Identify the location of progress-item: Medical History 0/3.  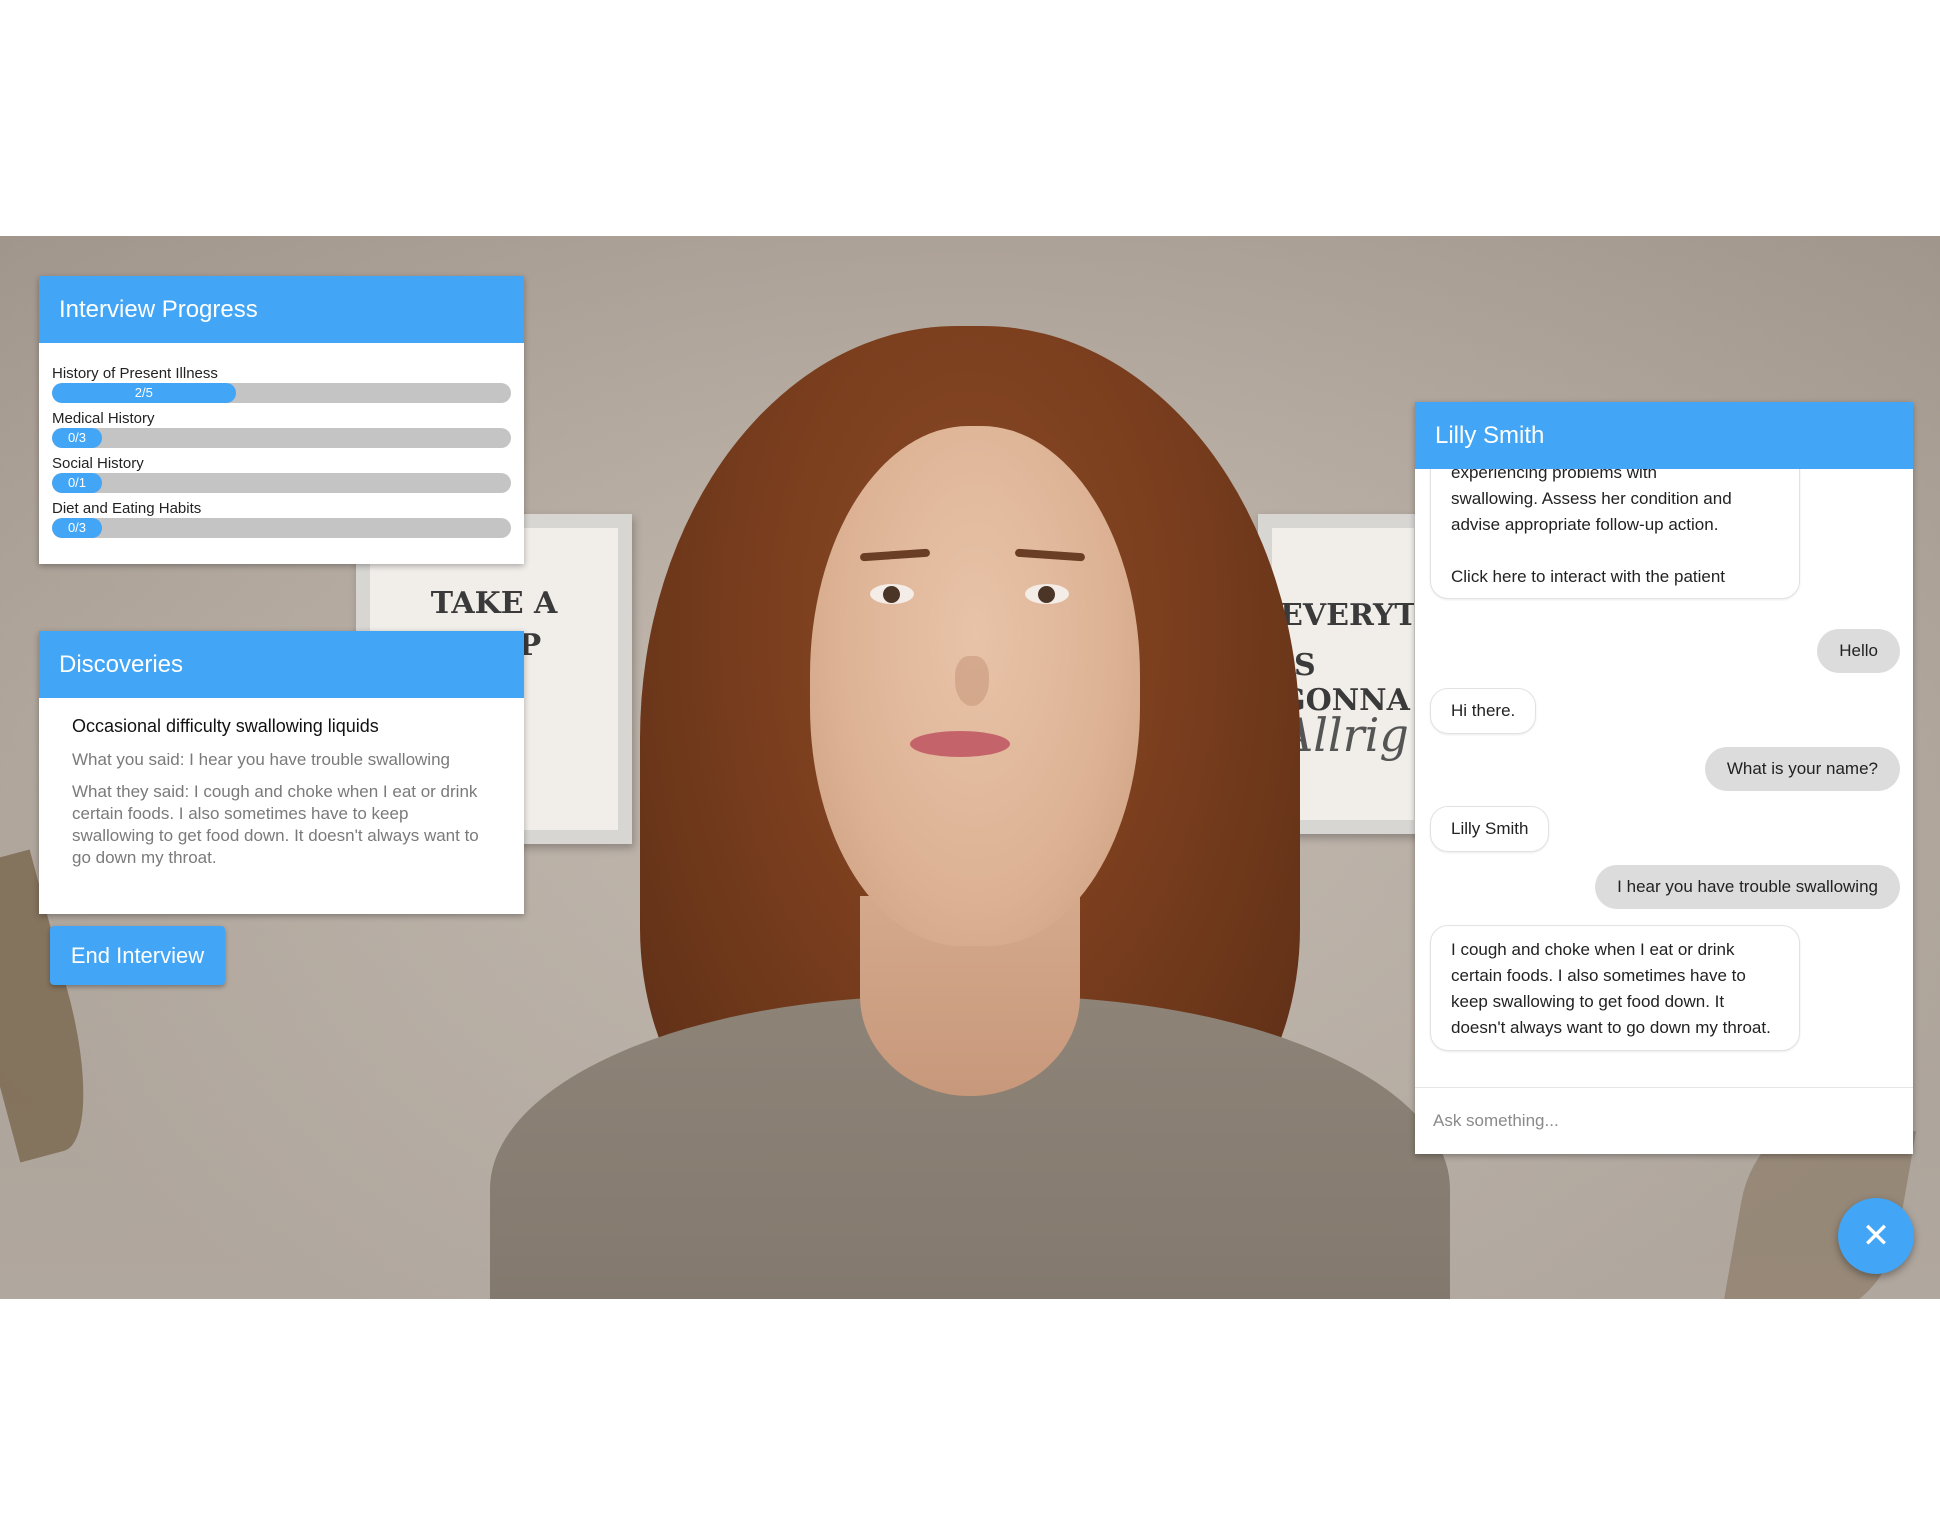
(281, 428).